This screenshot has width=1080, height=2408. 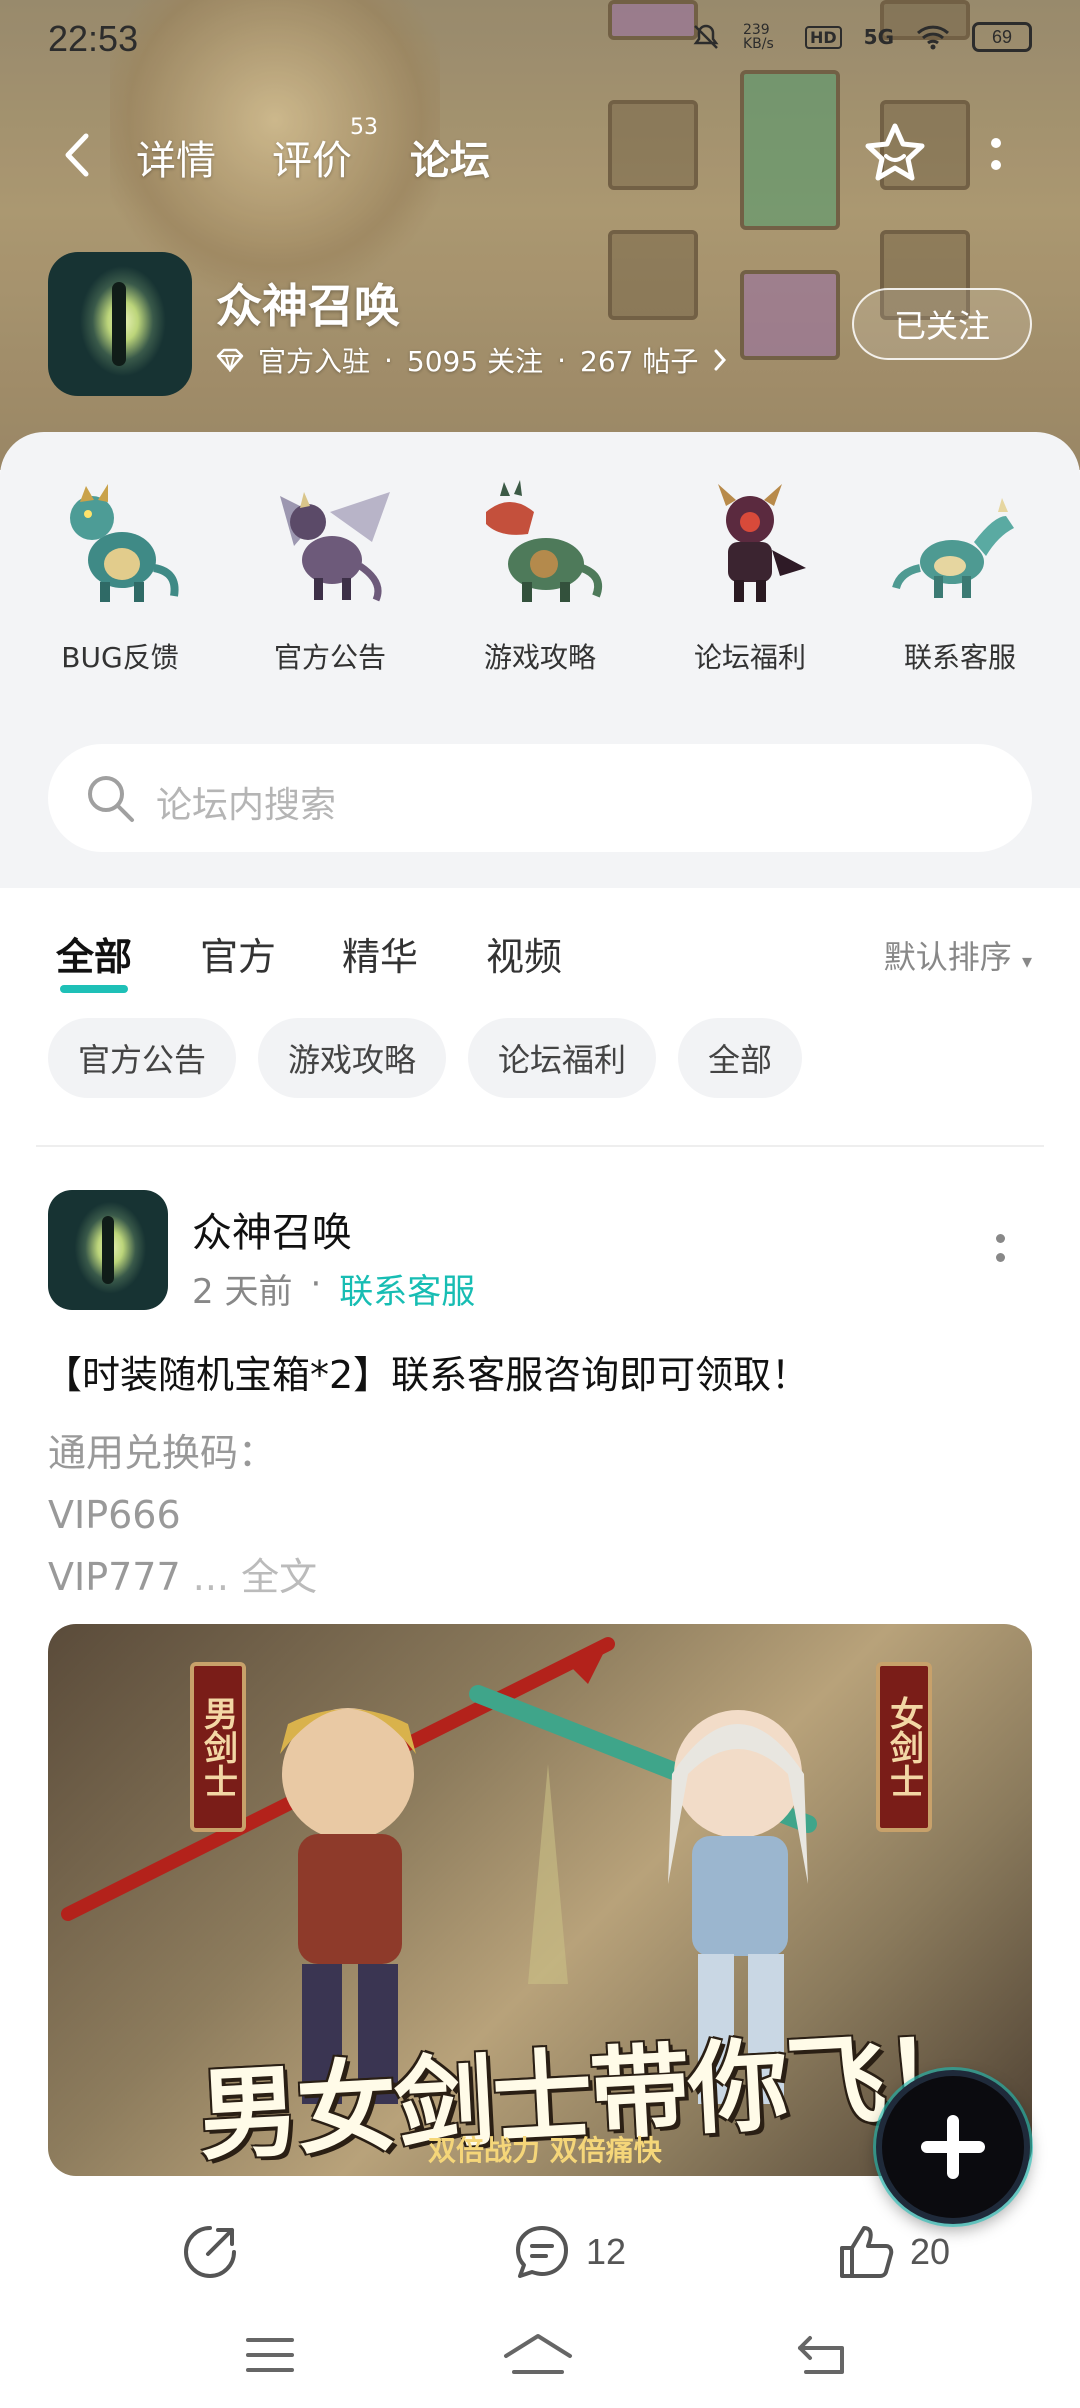 What do you see at coordinates (182, 1577) in the screenshot?
I see `post-body-line: VIP777 ... 全文` at bounding box center [182, 1577].